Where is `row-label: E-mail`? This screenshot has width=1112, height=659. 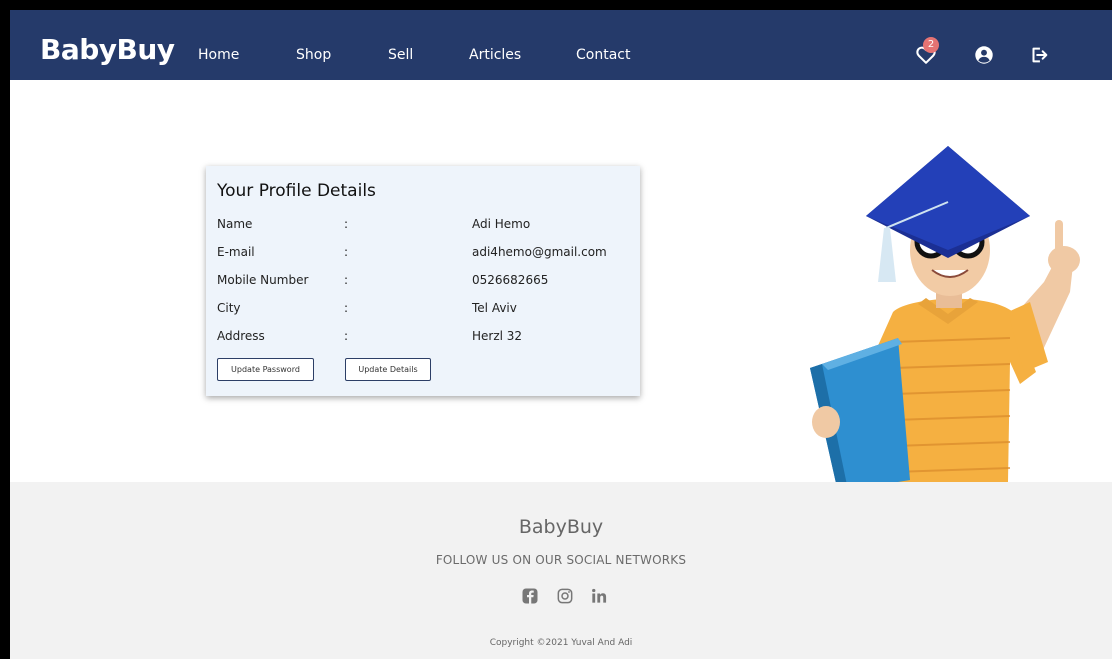 row-label: E-mail is located at coordinates (236, 252).